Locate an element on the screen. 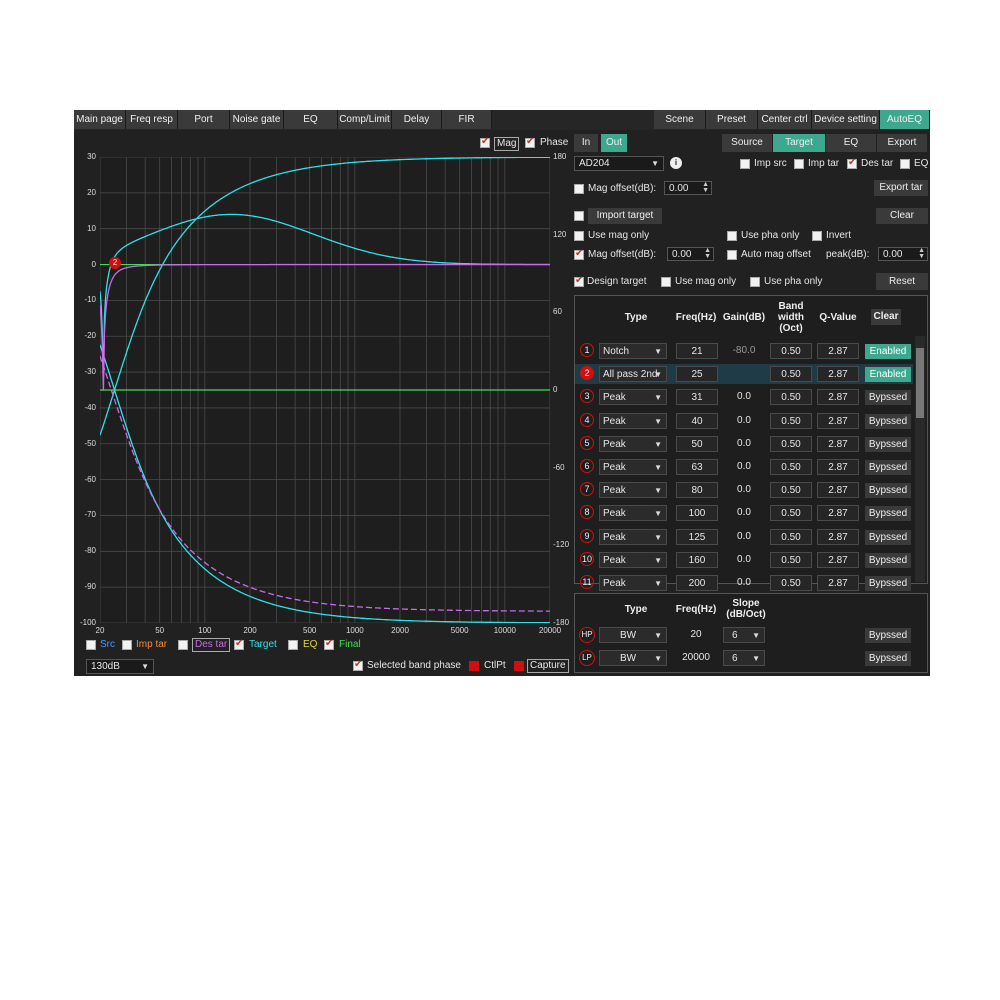  reset-button: Reset is located at coordinates (902, 281).